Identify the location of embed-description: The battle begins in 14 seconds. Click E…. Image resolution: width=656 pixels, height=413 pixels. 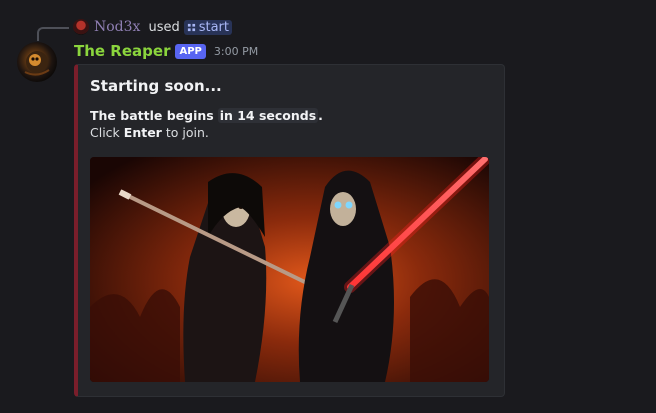
(206, 124).